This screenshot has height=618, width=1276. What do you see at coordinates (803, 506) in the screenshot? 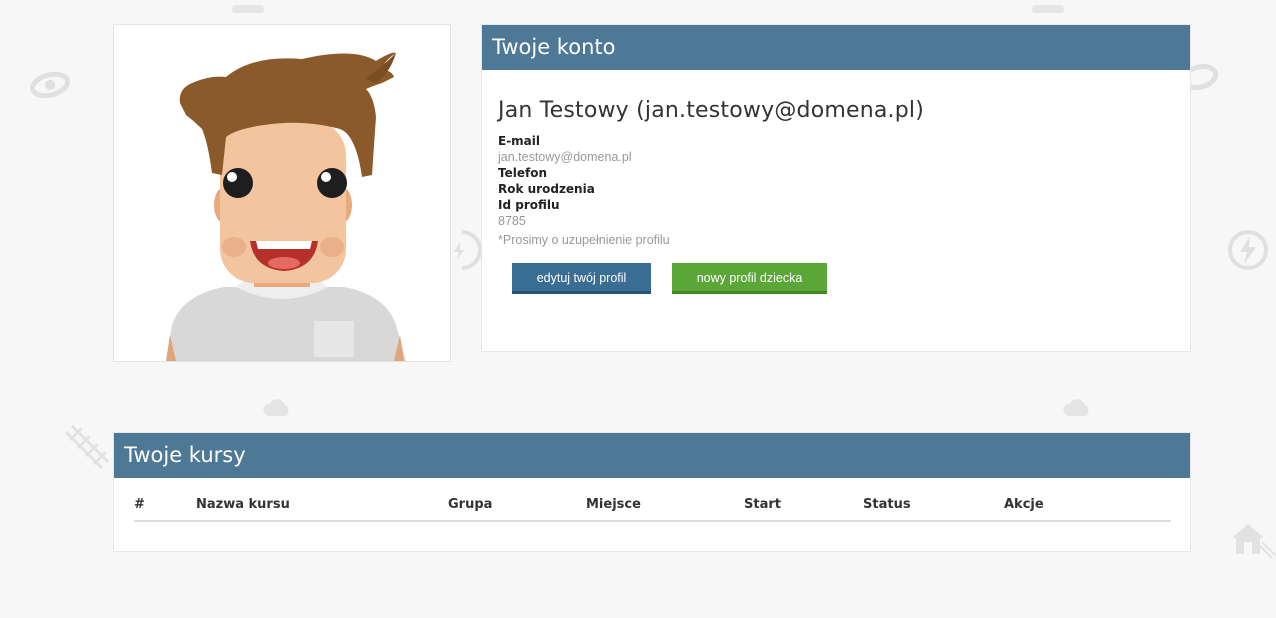
I see `column-header-start: Start` at bounding box center [803, 506].